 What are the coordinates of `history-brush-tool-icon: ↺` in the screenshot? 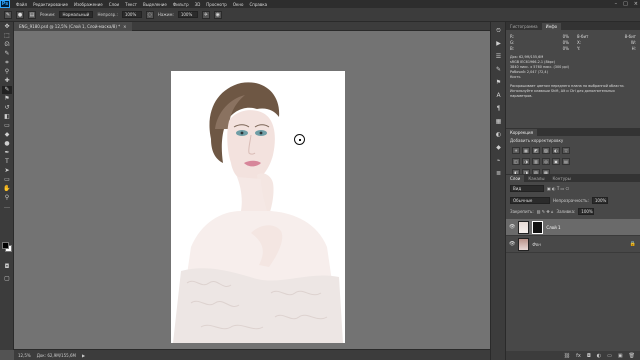 It's located at (7, 108).